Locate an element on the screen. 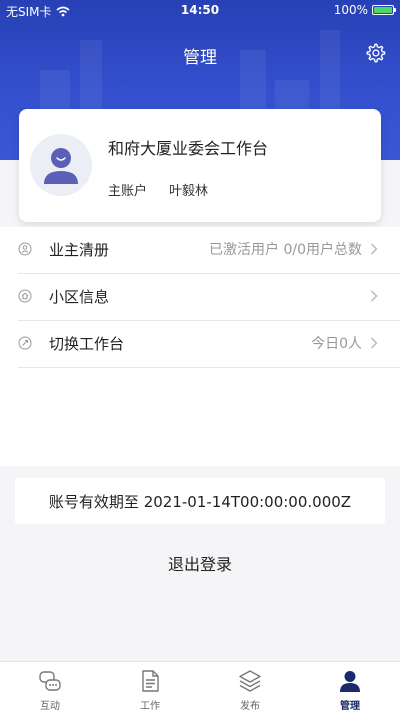 The height and width of the screenshot is (710, 400). menu-item-label: 切换工作台 is located at coordinates (87, 344).